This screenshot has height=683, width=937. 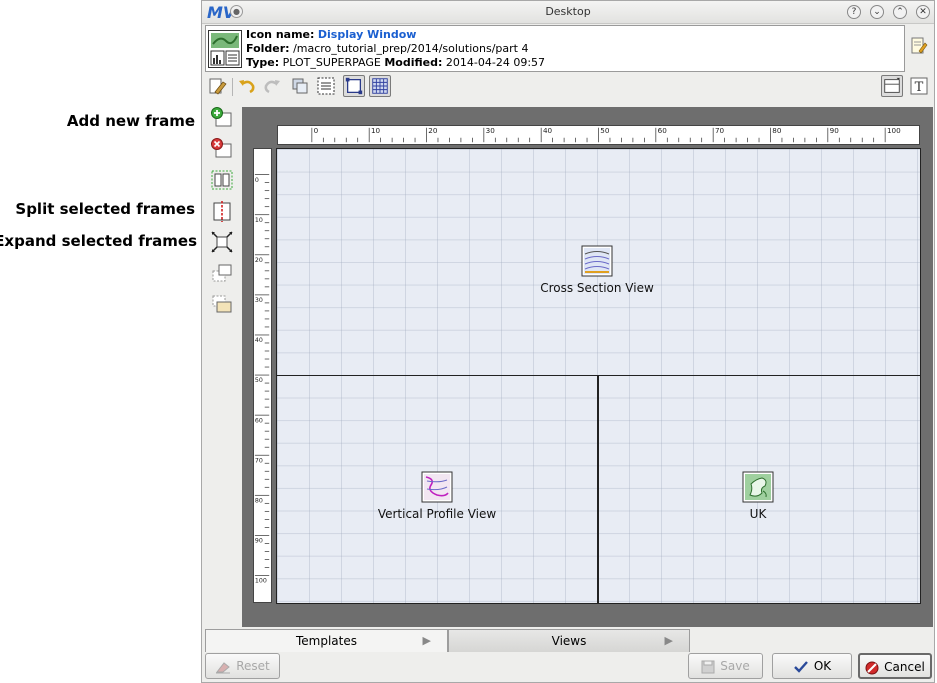 I want to click on h-ruler-label: 100, so click(x=894, y=130).